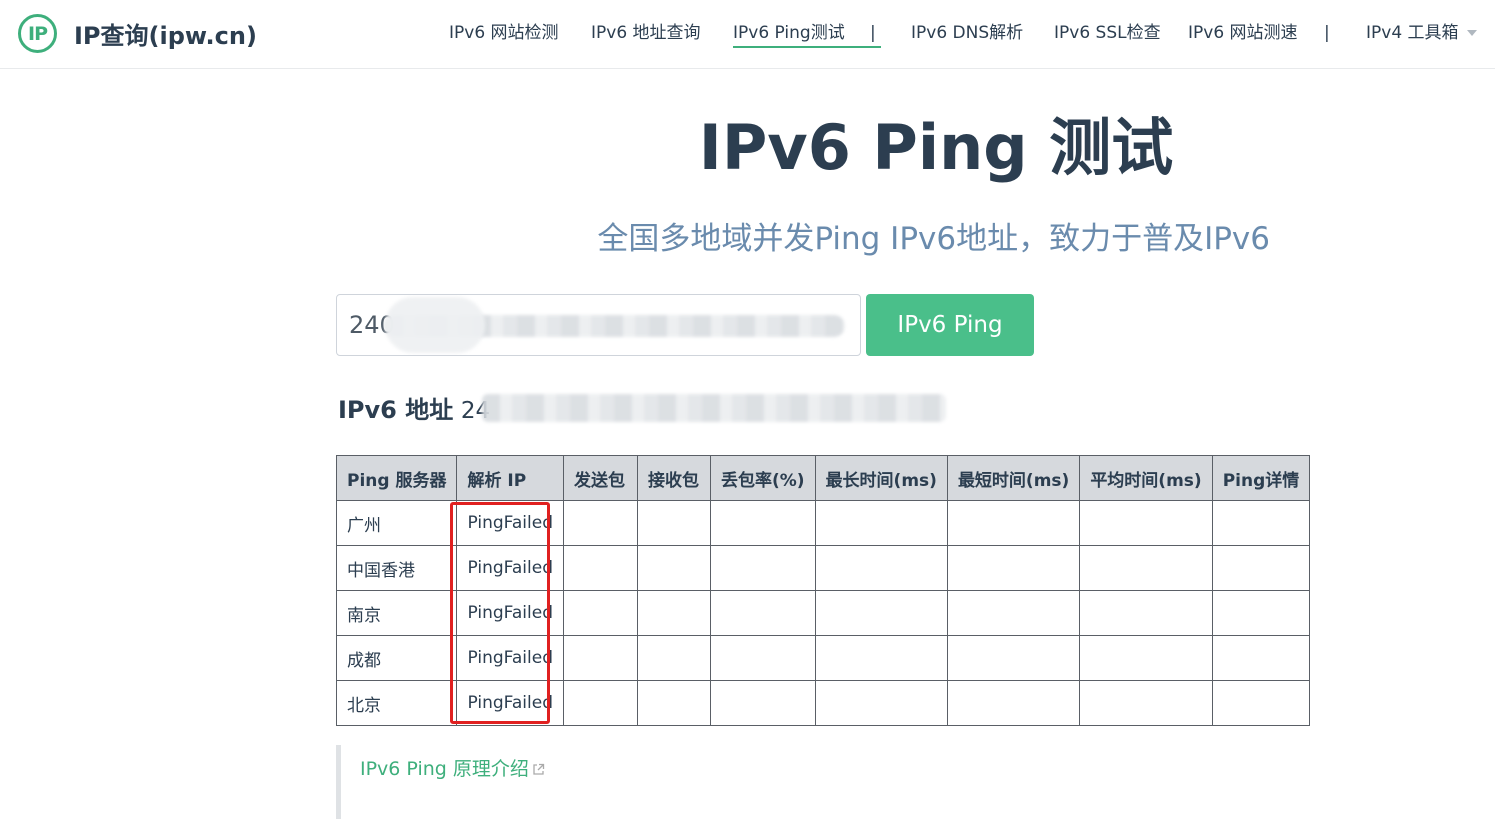 The image size is (1495, 819). Describe the element at coordinates (396, 410) in the screenshot. I see `address-label: IPv6 地址` at that location.